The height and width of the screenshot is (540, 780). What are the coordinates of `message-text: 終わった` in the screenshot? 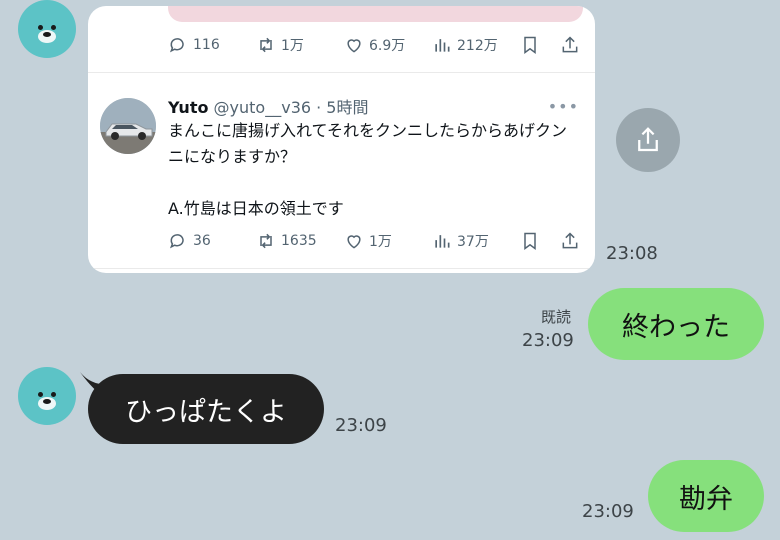 It's located at (676, 327).